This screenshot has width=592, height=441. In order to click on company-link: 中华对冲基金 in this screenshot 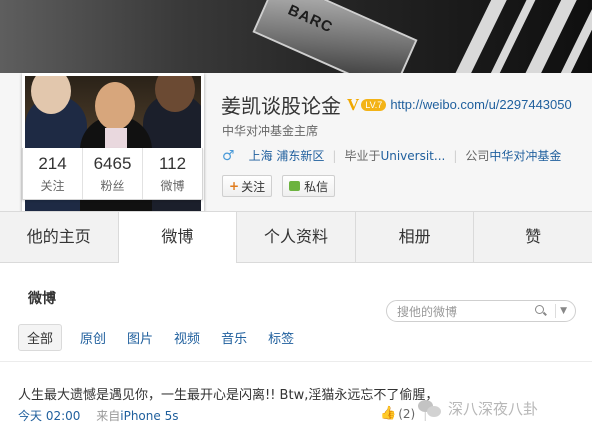, I will do `click(525, 155)`.